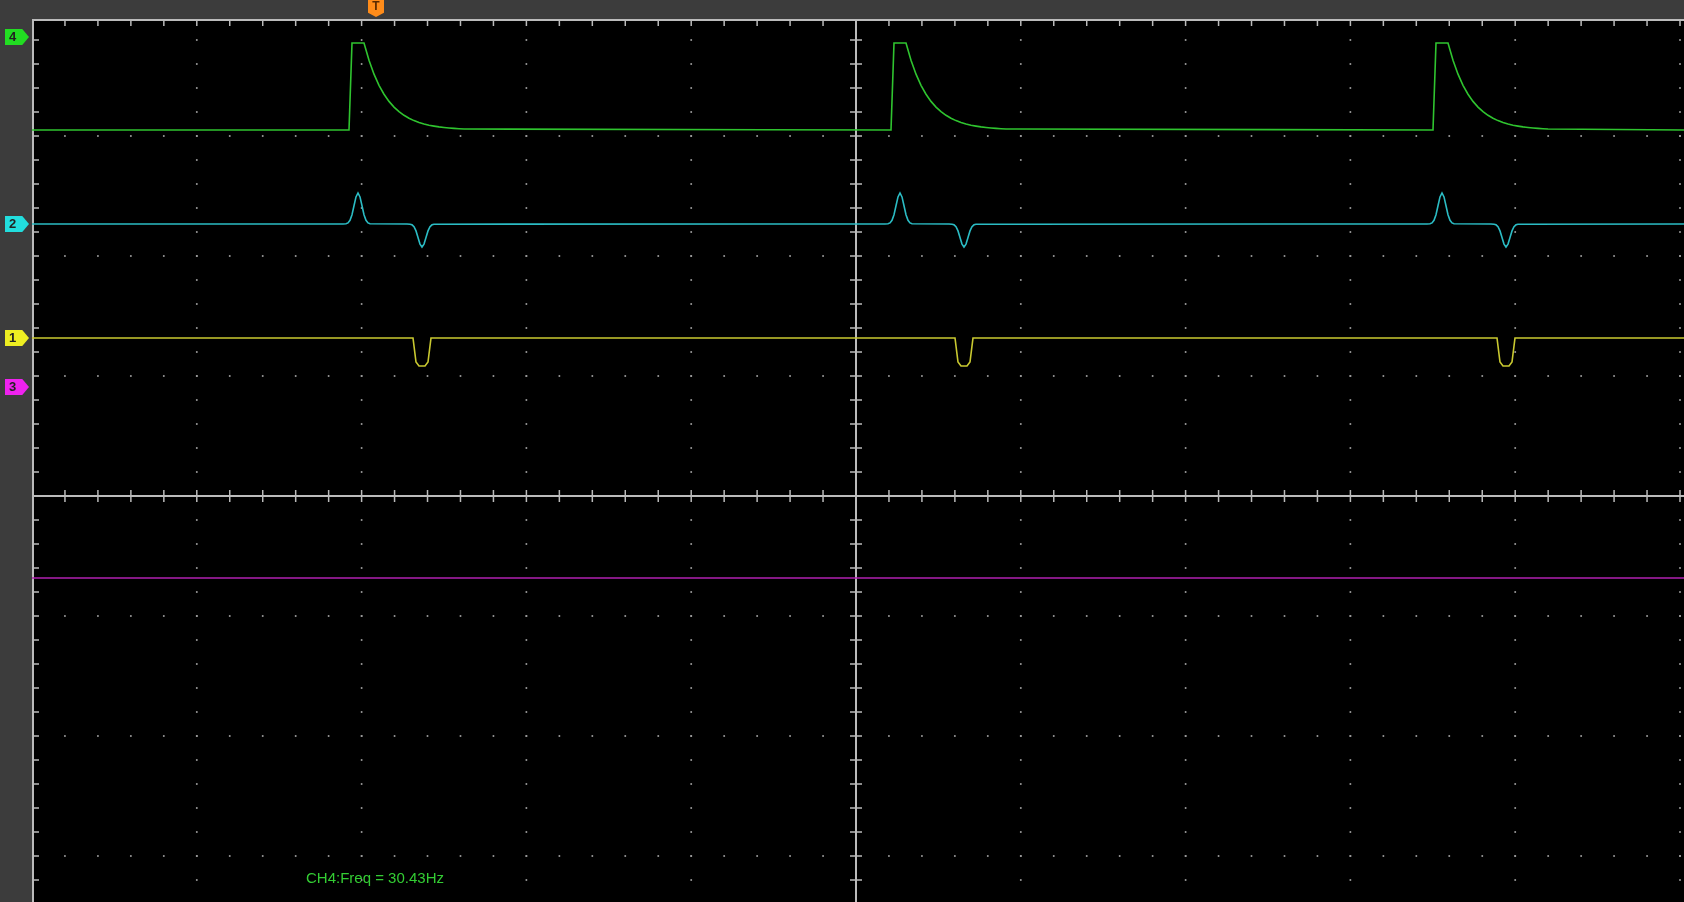 Image resolution: width=1684 pixels, height=902 pixels. I want to click on channel-marker: 2, so click(17, 224).